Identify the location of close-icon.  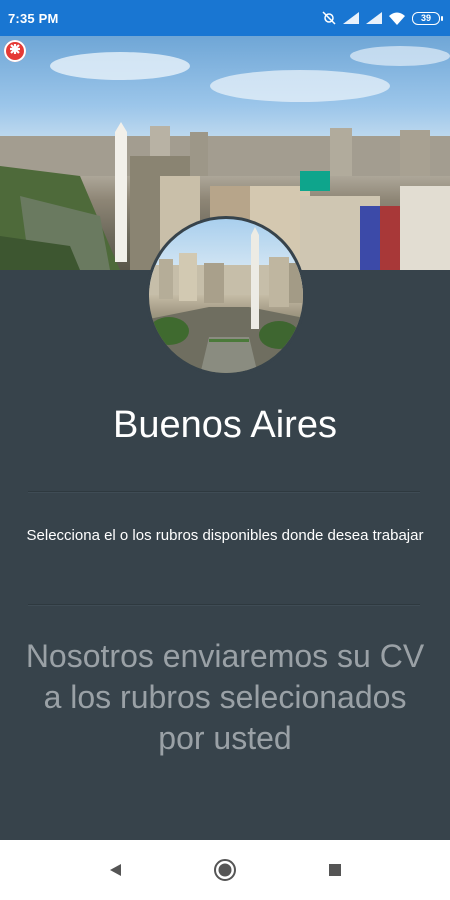
(15, 51).